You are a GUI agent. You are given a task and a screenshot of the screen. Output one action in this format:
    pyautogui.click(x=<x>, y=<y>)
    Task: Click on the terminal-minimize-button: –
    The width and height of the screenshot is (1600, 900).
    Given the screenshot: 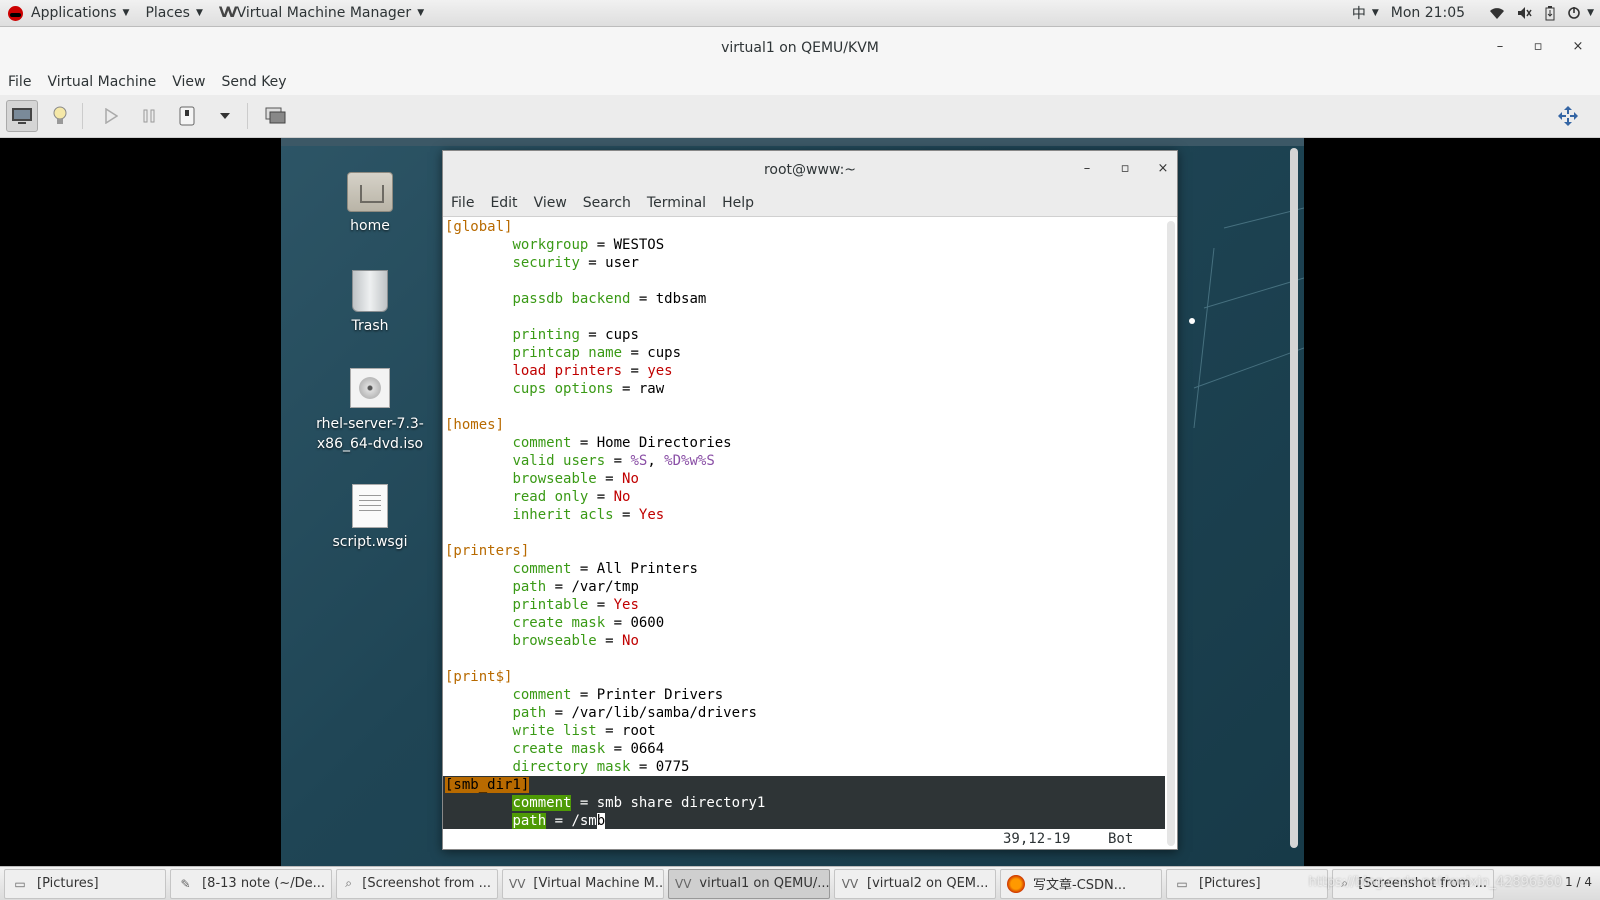 What is the action you would take?
    pyautogui.click(x=1087, y=168)
    